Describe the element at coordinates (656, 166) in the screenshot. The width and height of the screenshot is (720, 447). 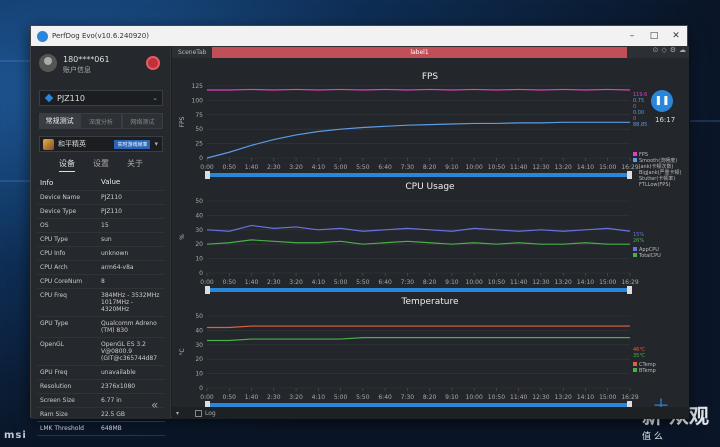
I see `legend-label: Jank(卡顿次数)` at that location.